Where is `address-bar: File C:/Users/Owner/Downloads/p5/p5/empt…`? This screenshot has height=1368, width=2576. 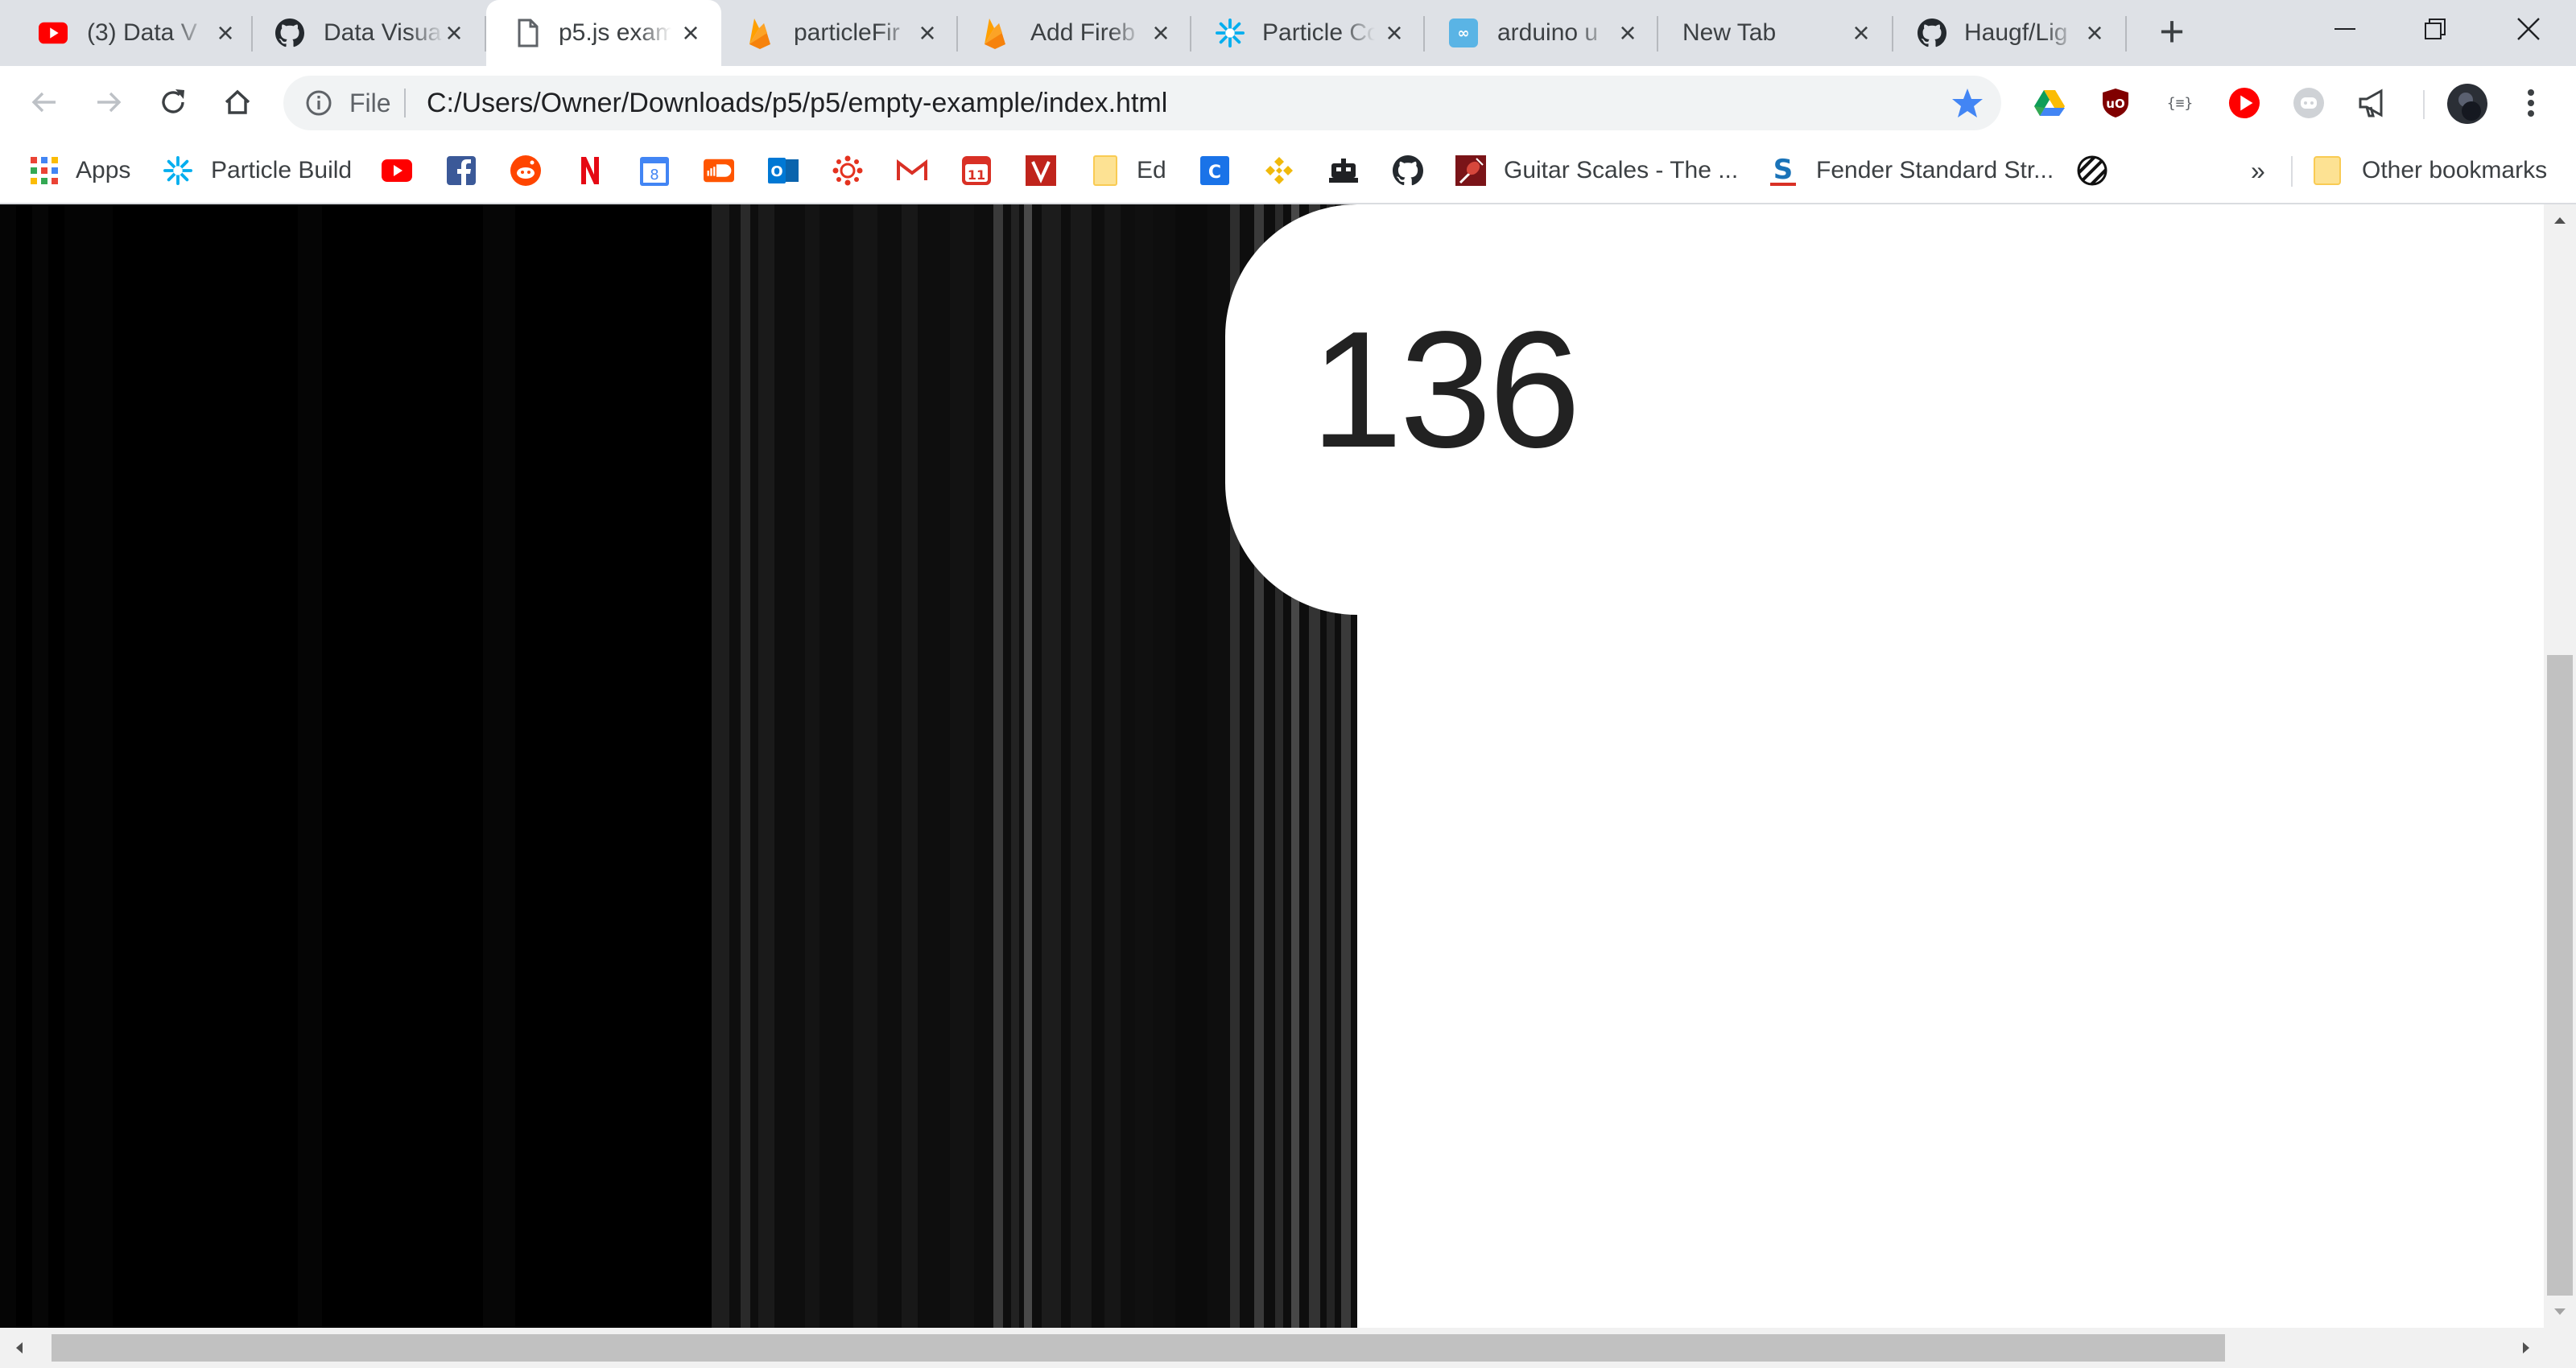
address-bar: File C:/Users/Owner/Downloads/p5/p5/empt… is located at coordinates (1142, 103).